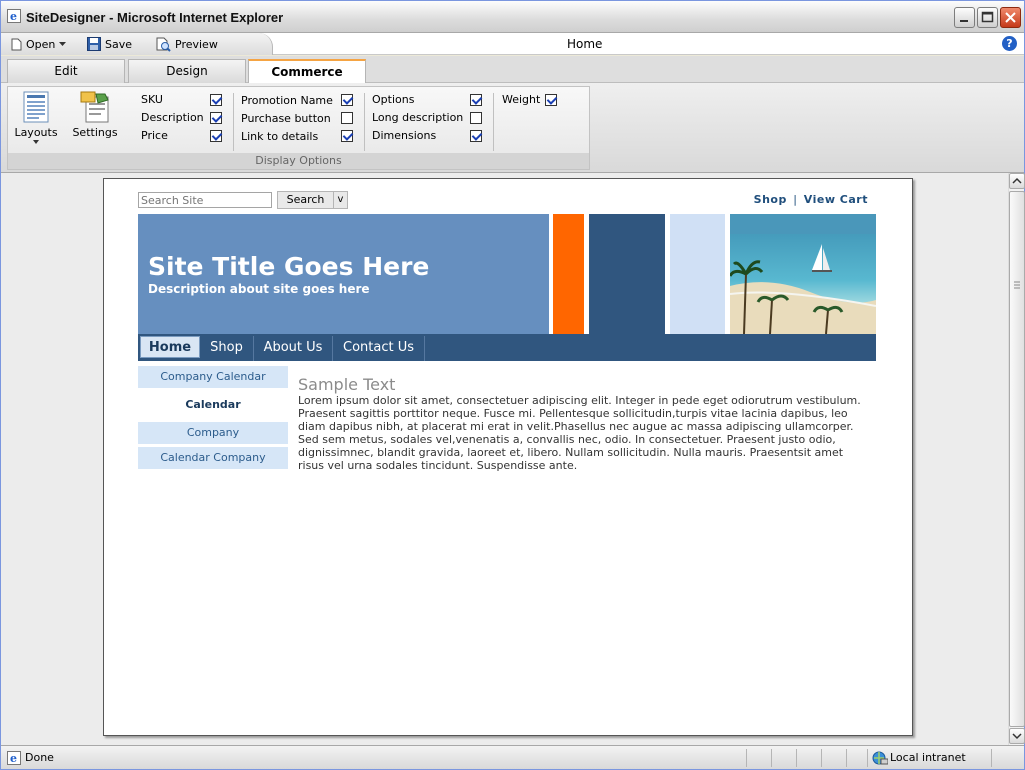 This screenshot has width=1025, height=770. Describe the element at coordinates (95, 132) in the screenshot. I see `settings-label: Settings` at that location.